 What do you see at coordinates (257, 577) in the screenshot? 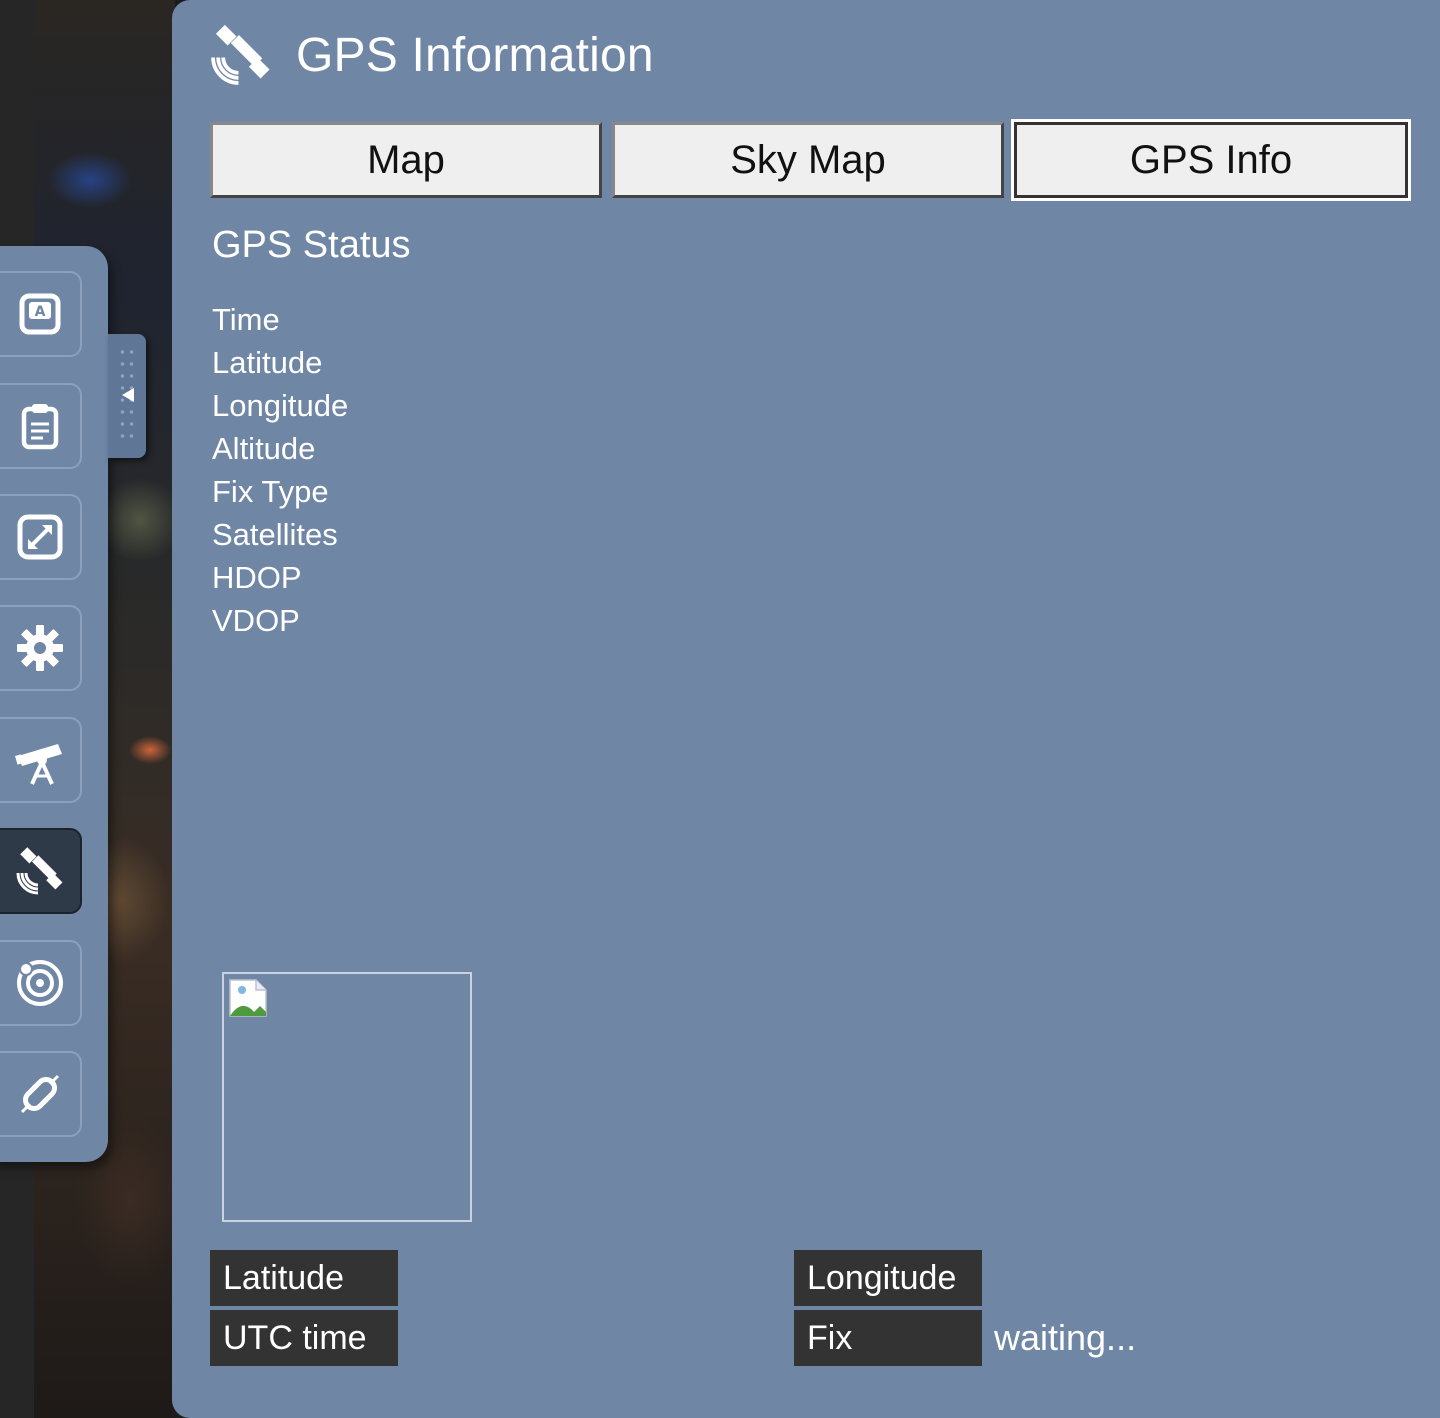
I see `status-row-hdop: HDOP` at bounding box center [257, 577].